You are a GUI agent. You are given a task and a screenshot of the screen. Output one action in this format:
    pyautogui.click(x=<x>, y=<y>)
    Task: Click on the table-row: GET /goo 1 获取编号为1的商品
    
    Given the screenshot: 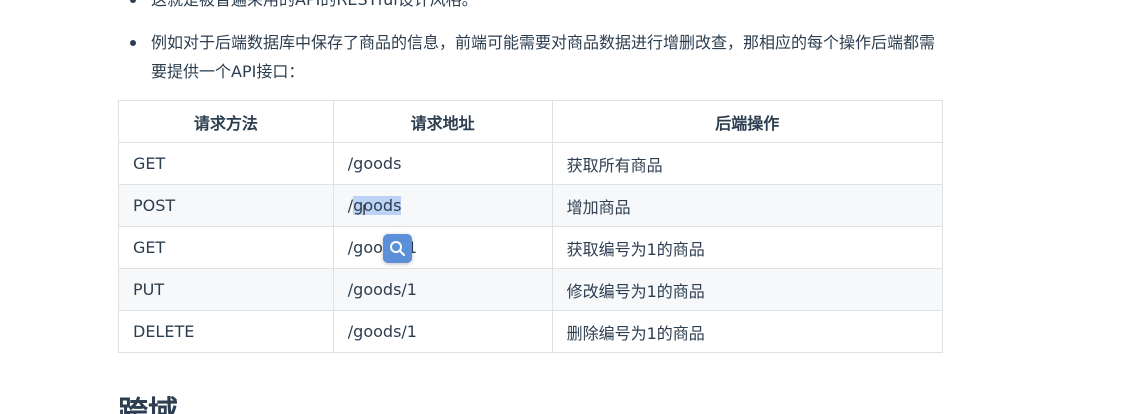 What is the action you would take?
    pyautogui.click(x=531, y=247)
    